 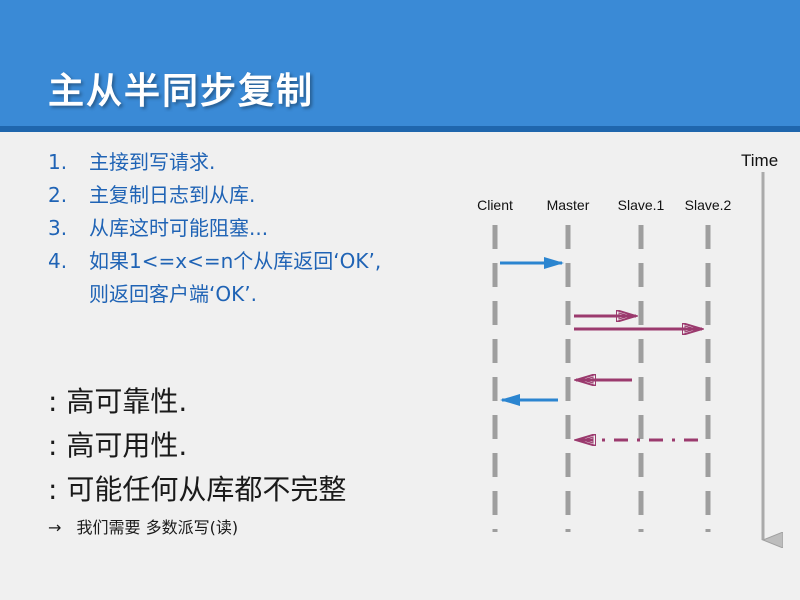 What do you see at coordinates (759, 160) in the screenshot?
I see `time-axis-label: Time` at bounding box center [759, 160].